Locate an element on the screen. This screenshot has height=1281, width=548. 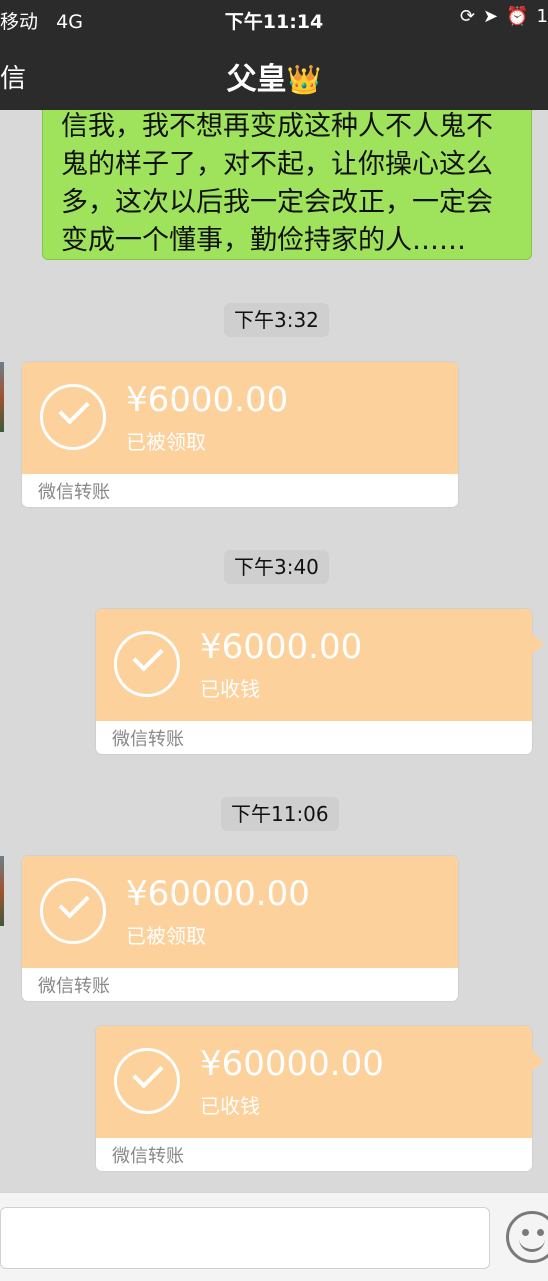
battery-label: 1 is located at coordinates (542, 16).